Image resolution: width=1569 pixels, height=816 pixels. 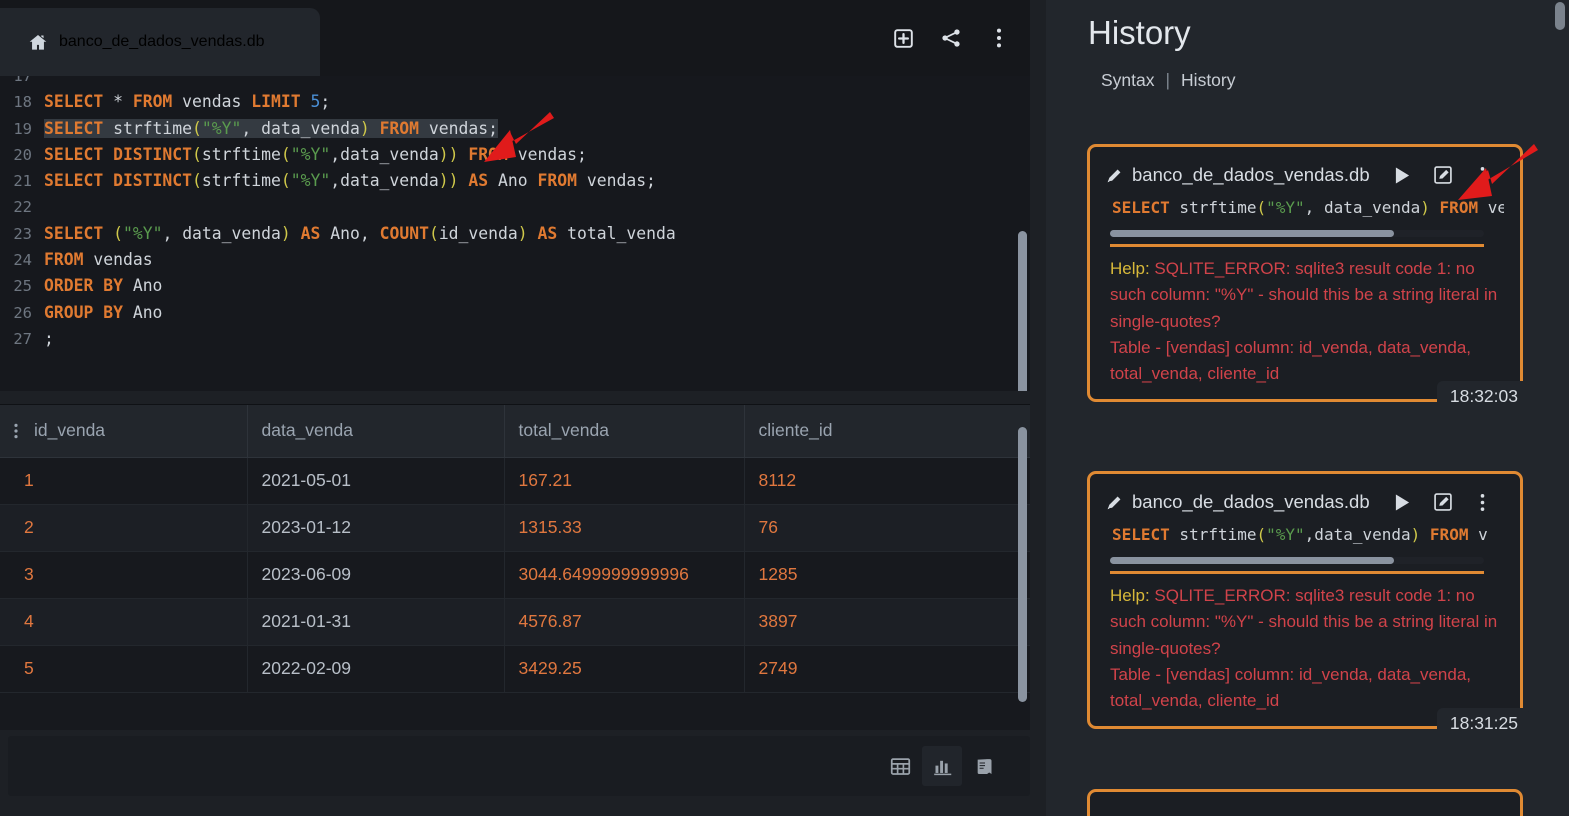 I want to click on line-content: SELECT * FROM vendas LIMIT 5;, so click(x=187, y=101).